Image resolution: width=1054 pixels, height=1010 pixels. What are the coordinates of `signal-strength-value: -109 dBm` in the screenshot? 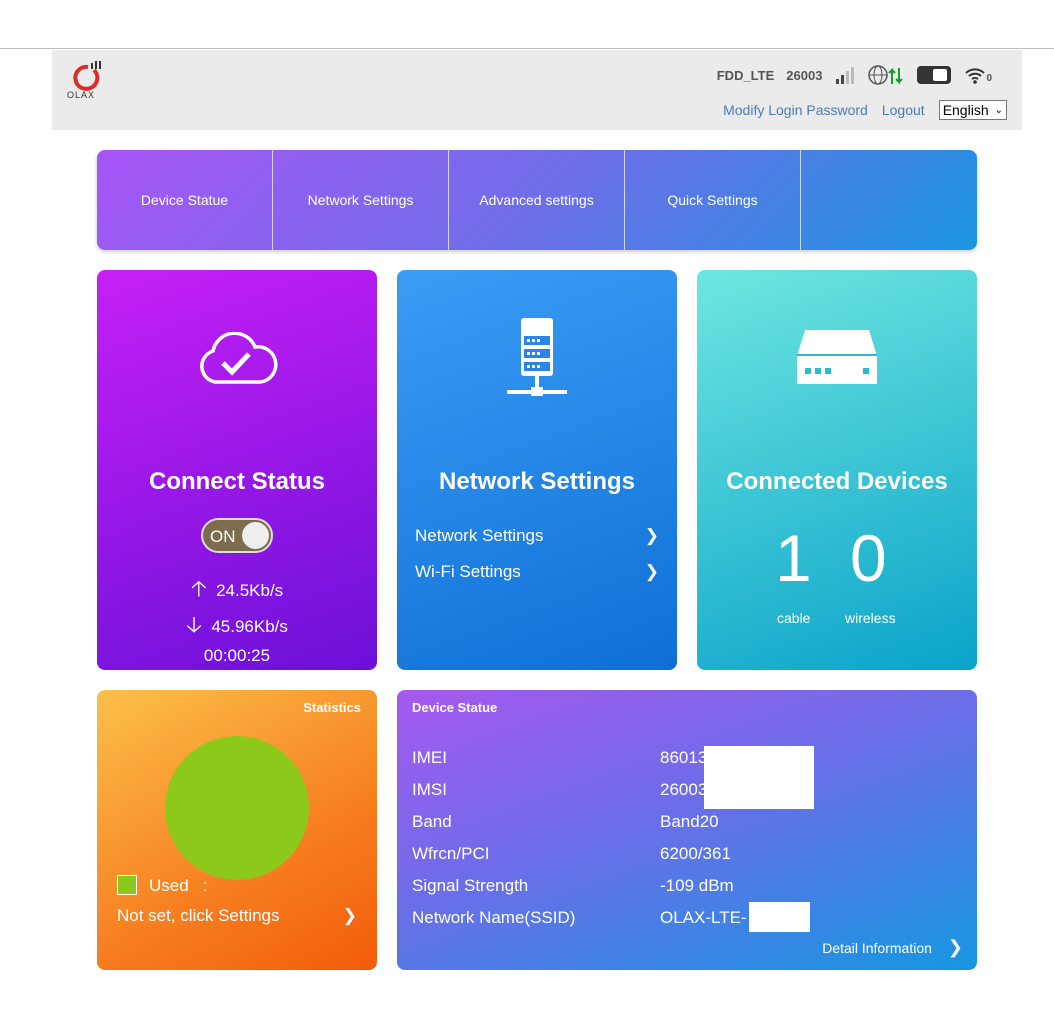 It's located at (697, 885).